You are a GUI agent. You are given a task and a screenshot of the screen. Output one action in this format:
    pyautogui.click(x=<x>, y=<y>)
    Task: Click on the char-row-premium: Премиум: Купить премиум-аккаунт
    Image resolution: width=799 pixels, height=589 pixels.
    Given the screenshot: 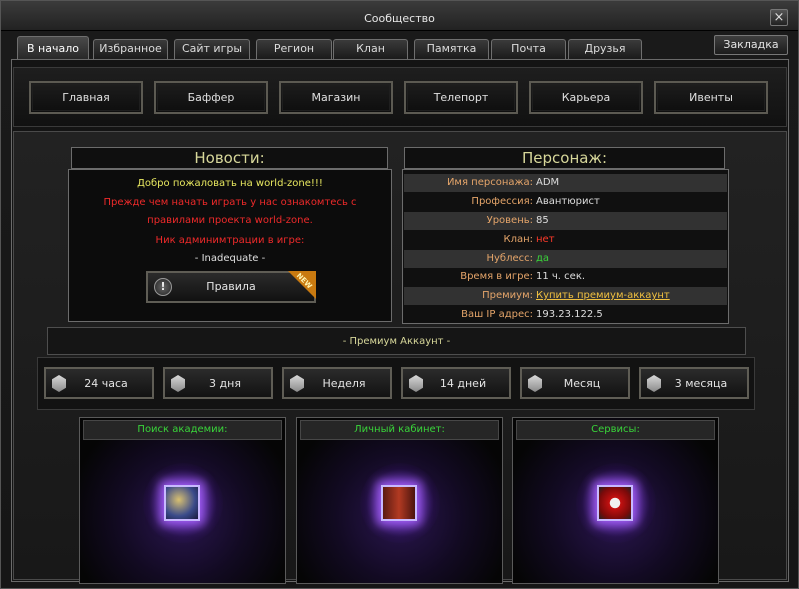 What is the action you would take?
    pyautogui.click(x=565, y=296)
    